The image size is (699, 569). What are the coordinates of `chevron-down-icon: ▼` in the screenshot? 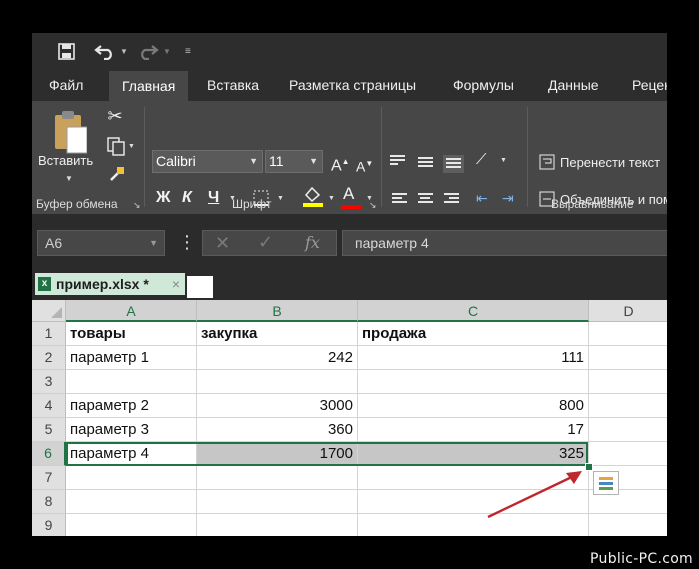 It's located at (313, 161).